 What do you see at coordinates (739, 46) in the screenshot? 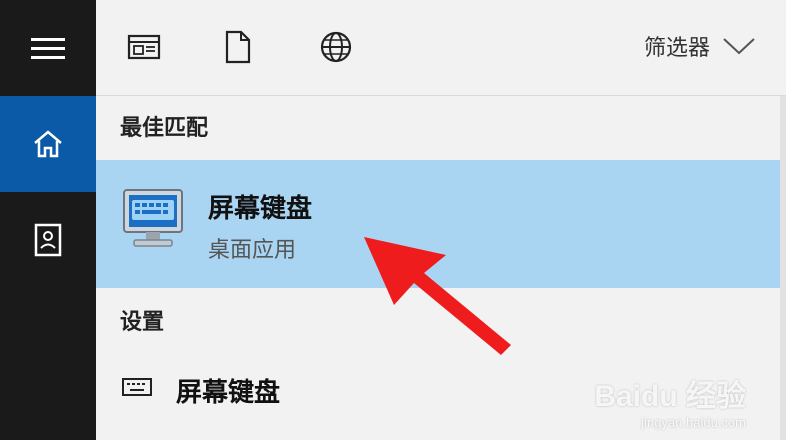
I see `chevron-down-icon` at bounding box center [739, 46].